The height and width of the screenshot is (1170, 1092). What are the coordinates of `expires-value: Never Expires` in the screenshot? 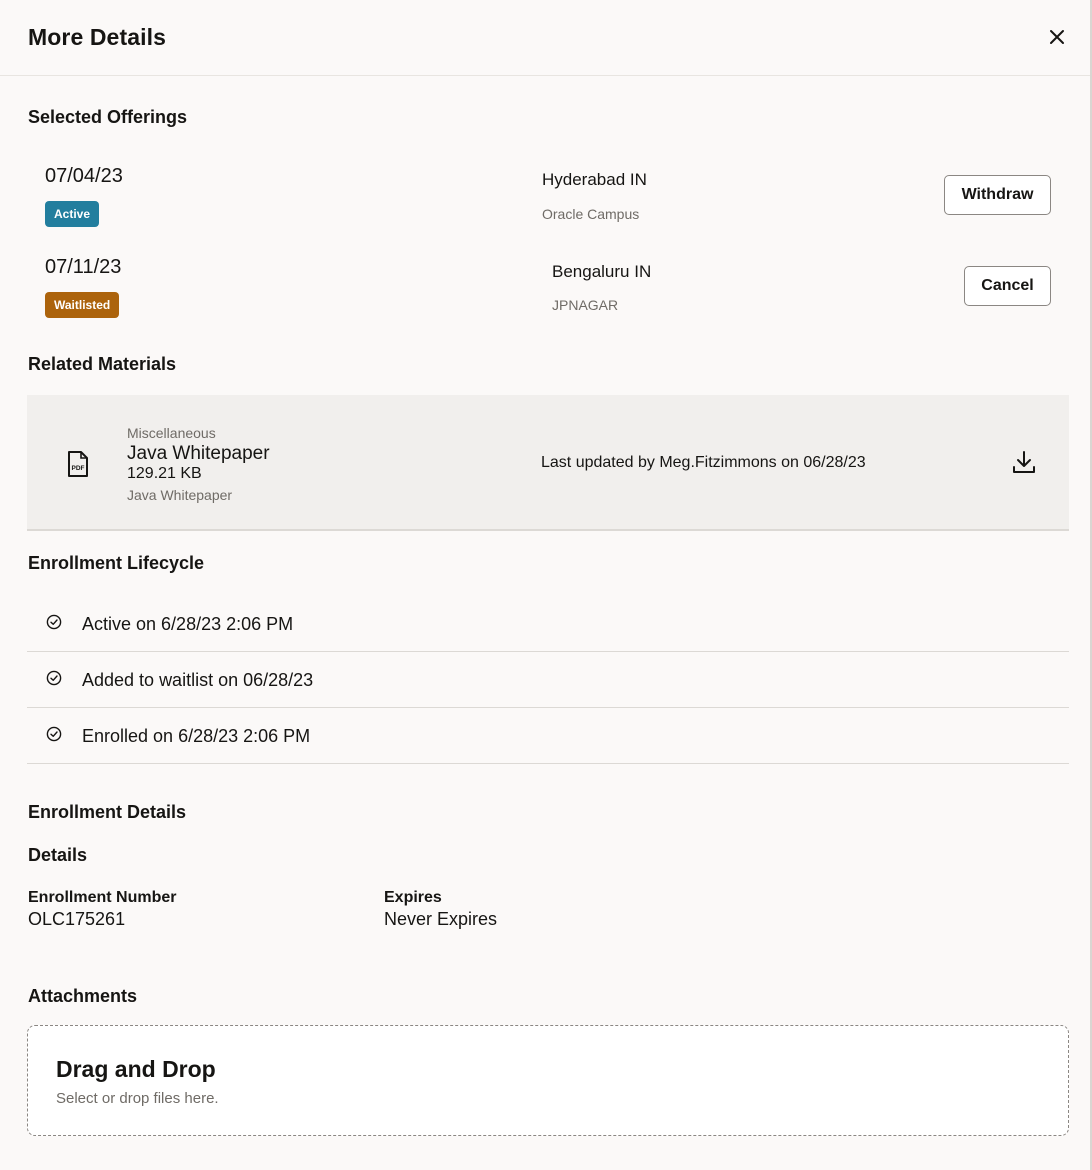 It's located at (441, 919).